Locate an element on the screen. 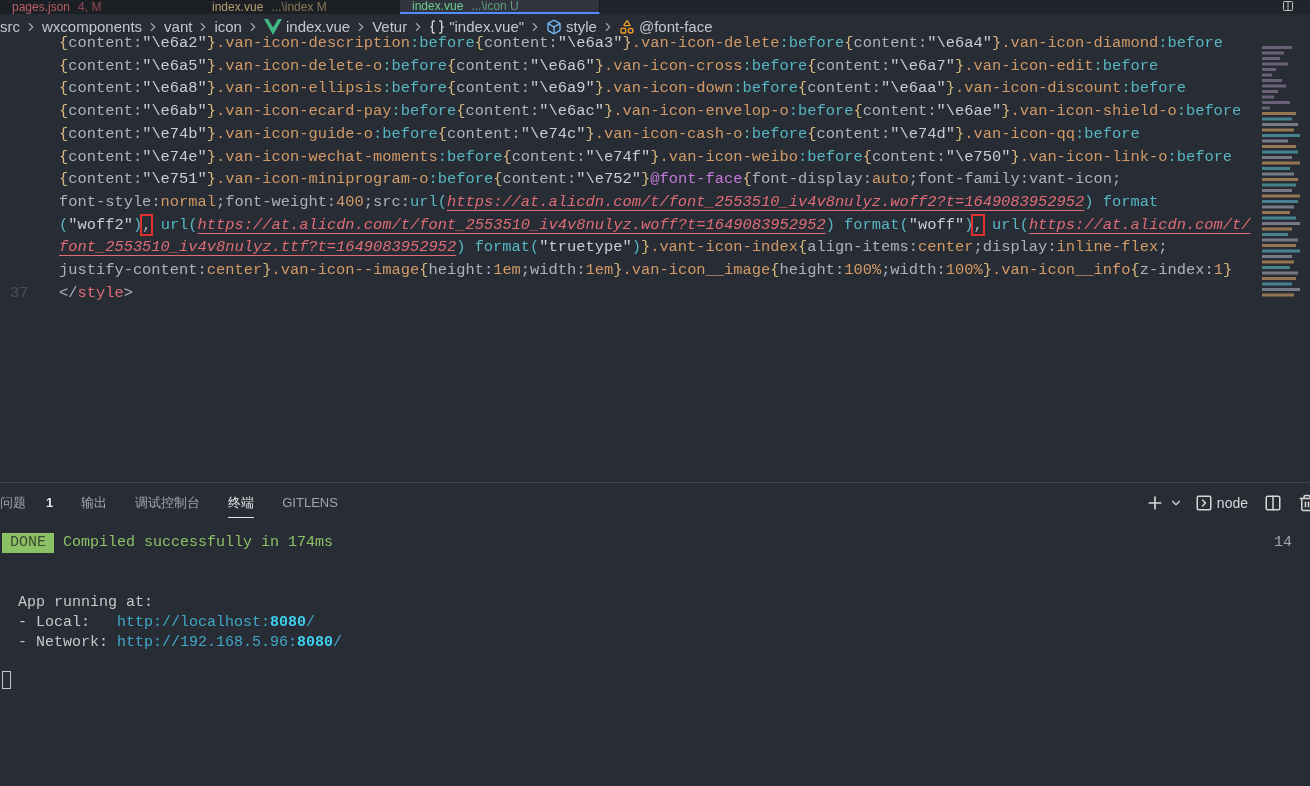 Image resolution: width=1310 pixels, height=786 pixels. terminal-line: - Network: http://192.168.5.96:8080/ is located at coordinates (180, 643).